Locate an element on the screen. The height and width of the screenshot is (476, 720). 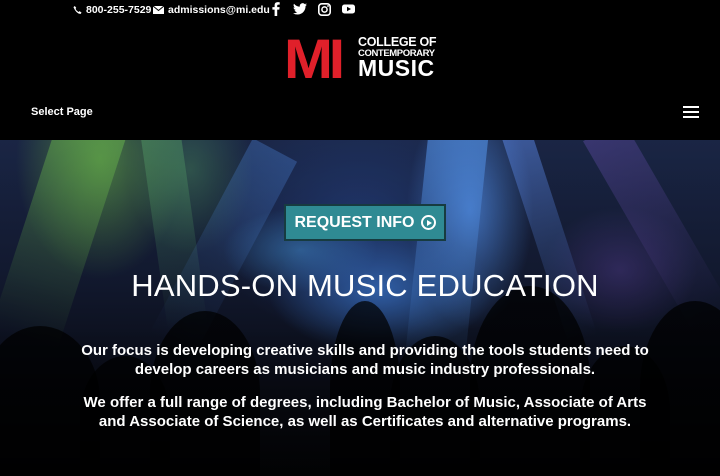
instagram-icon is located at coordinates (324, 9).